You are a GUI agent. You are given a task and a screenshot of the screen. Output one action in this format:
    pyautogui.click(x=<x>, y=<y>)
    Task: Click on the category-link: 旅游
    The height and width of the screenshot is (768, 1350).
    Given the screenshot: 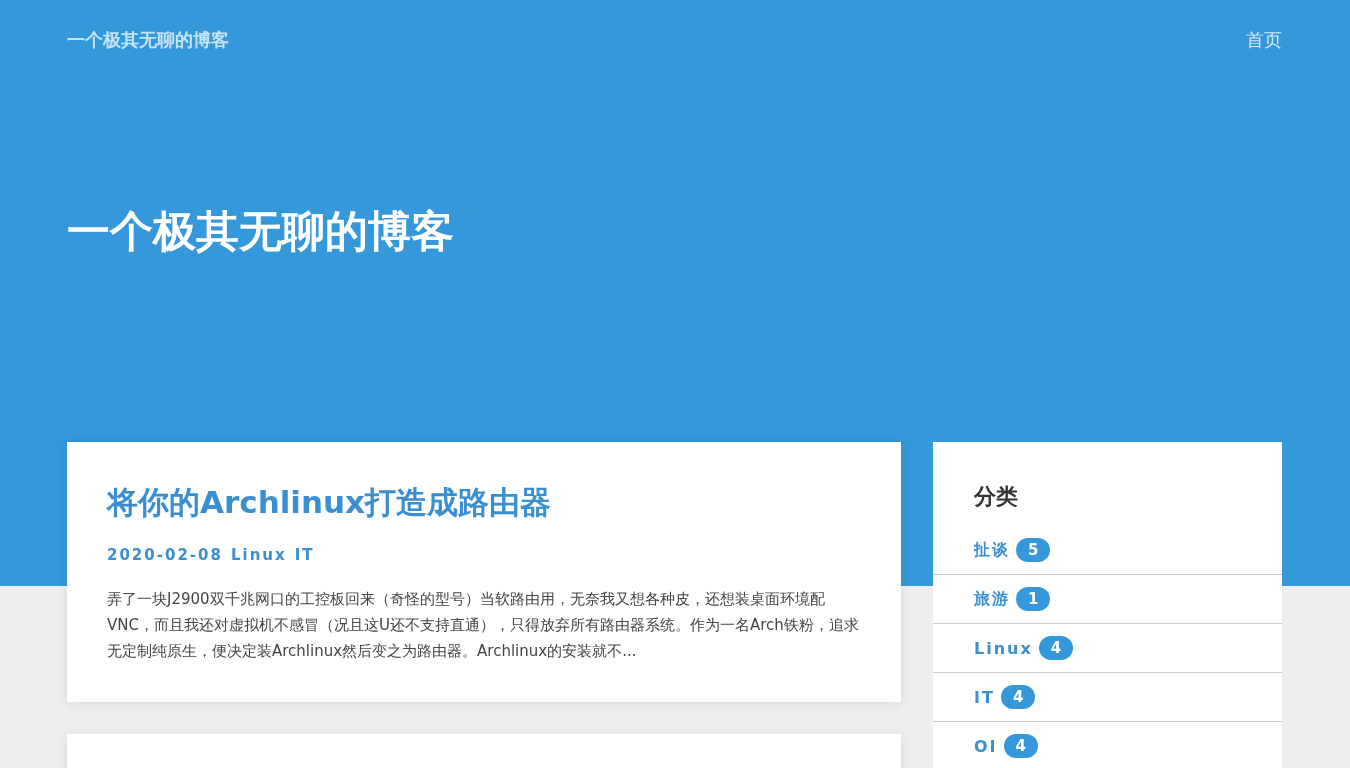 What is the action you would take?
    pyautogui.click(x=992, y=599)
    